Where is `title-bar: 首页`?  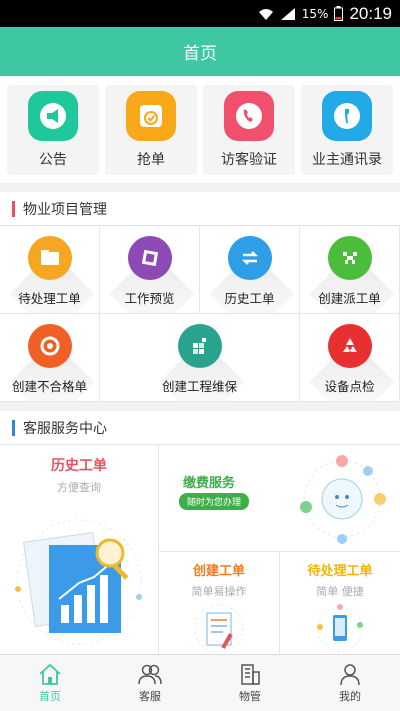
title-bar: 首页 is located at coordinates (200, 51).